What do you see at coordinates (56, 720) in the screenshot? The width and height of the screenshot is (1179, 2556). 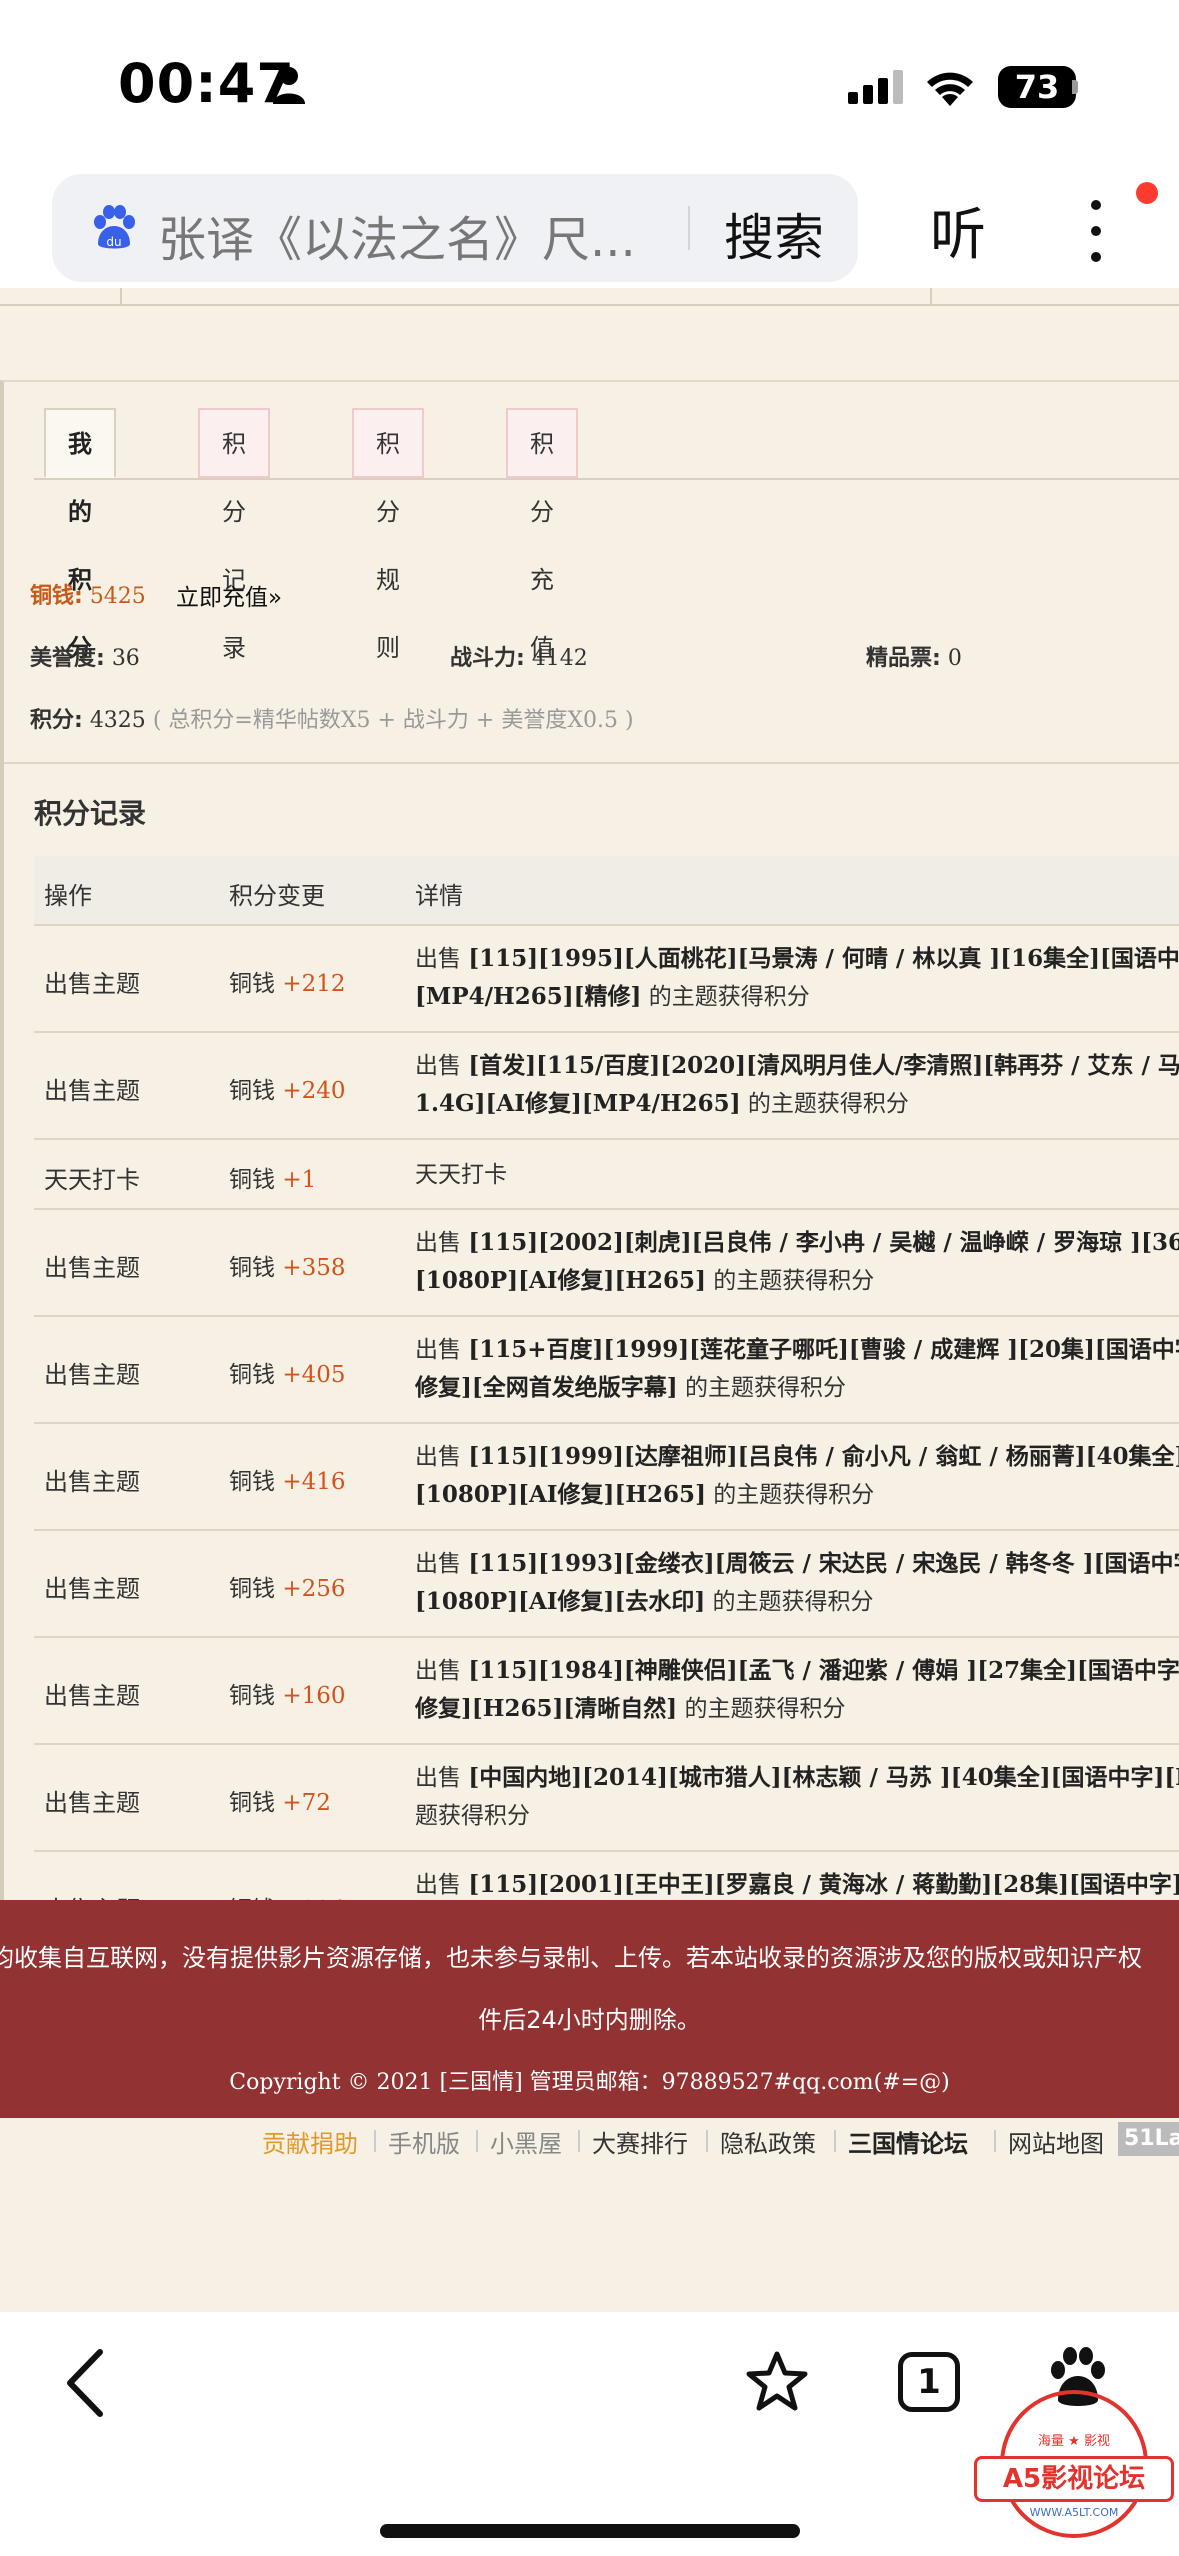 I see `points-label: 积分:` at bounding box center [56, 720].